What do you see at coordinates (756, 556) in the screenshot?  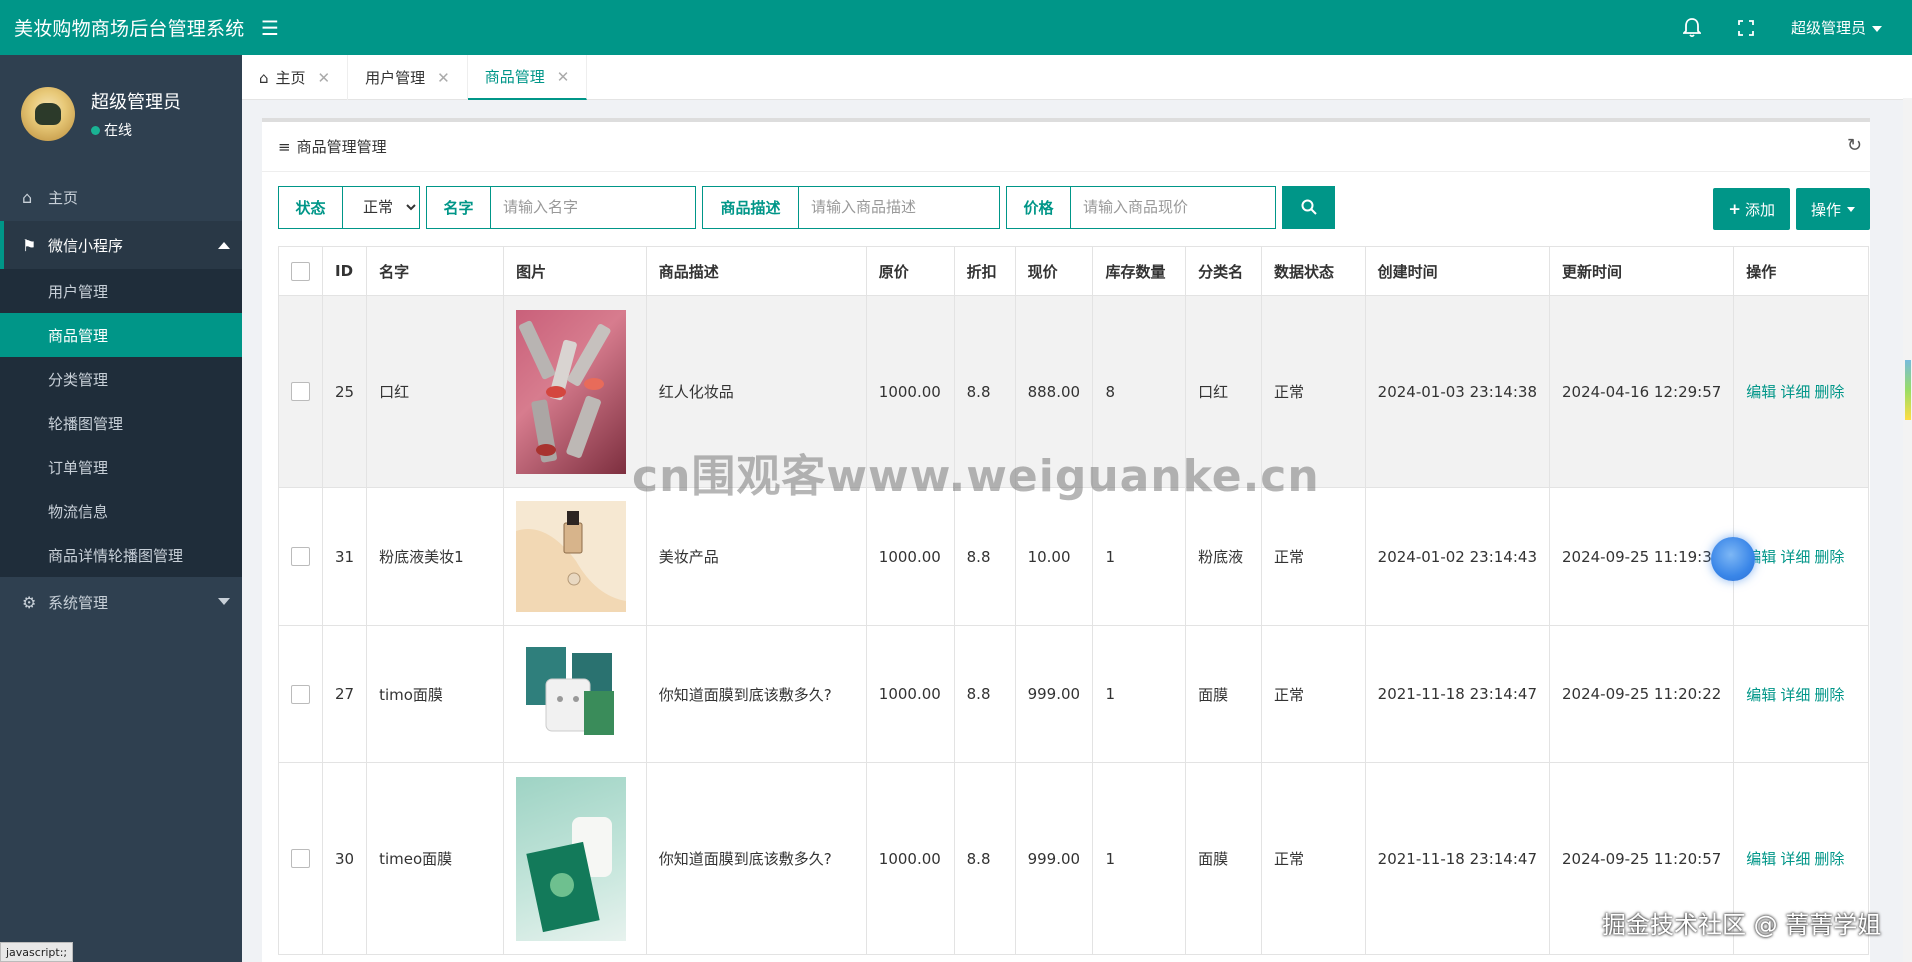 I see `cell-desc: 美妆产品` at bounding box center [756, 556].